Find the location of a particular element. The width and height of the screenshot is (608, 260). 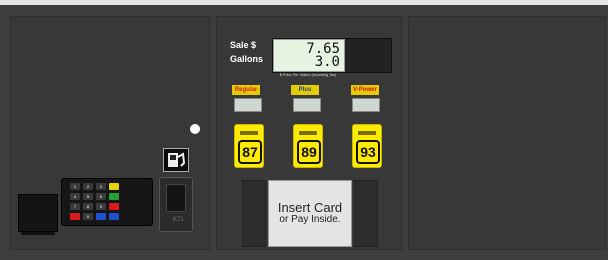

price-note: $ Price Per Gallon (Including Tax) is located at coordinates (308, 75).